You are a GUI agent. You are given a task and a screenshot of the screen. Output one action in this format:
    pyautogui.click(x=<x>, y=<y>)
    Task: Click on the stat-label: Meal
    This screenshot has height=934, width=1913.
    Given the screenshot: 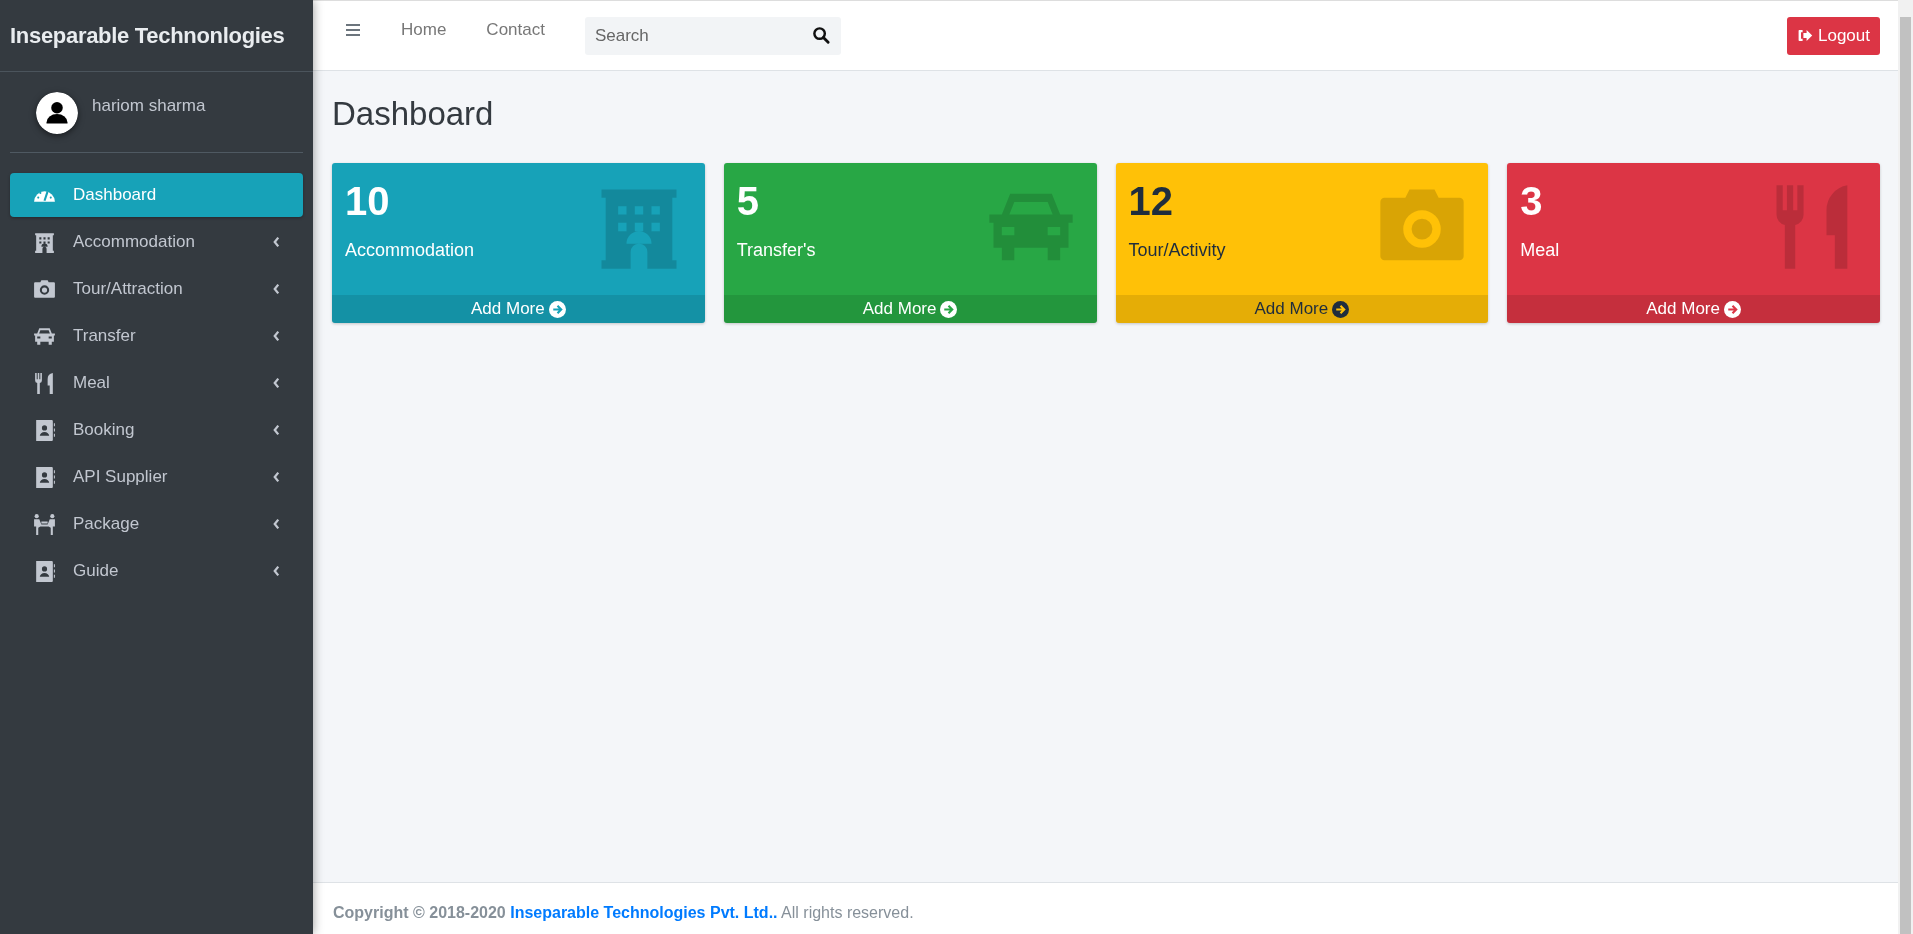 What is the action you would take?
    pyautogui.click(x=1540, y=250)
    